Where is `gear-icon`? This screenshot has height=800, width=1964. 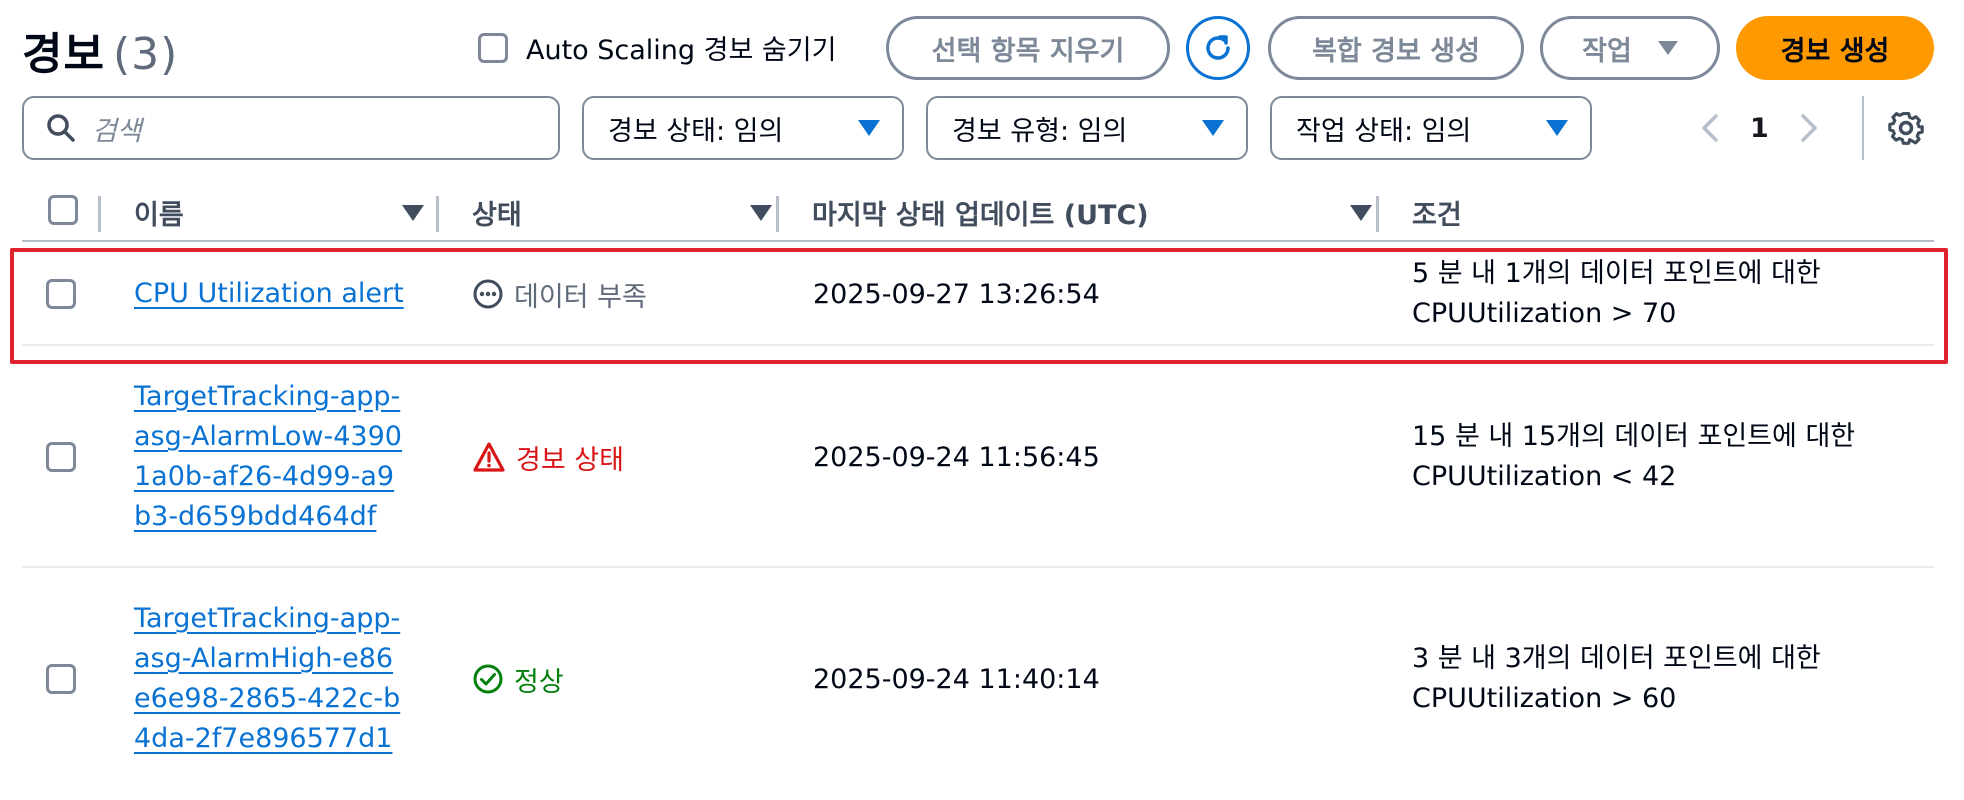
gear-icon is located at coordinates (1906, 128).